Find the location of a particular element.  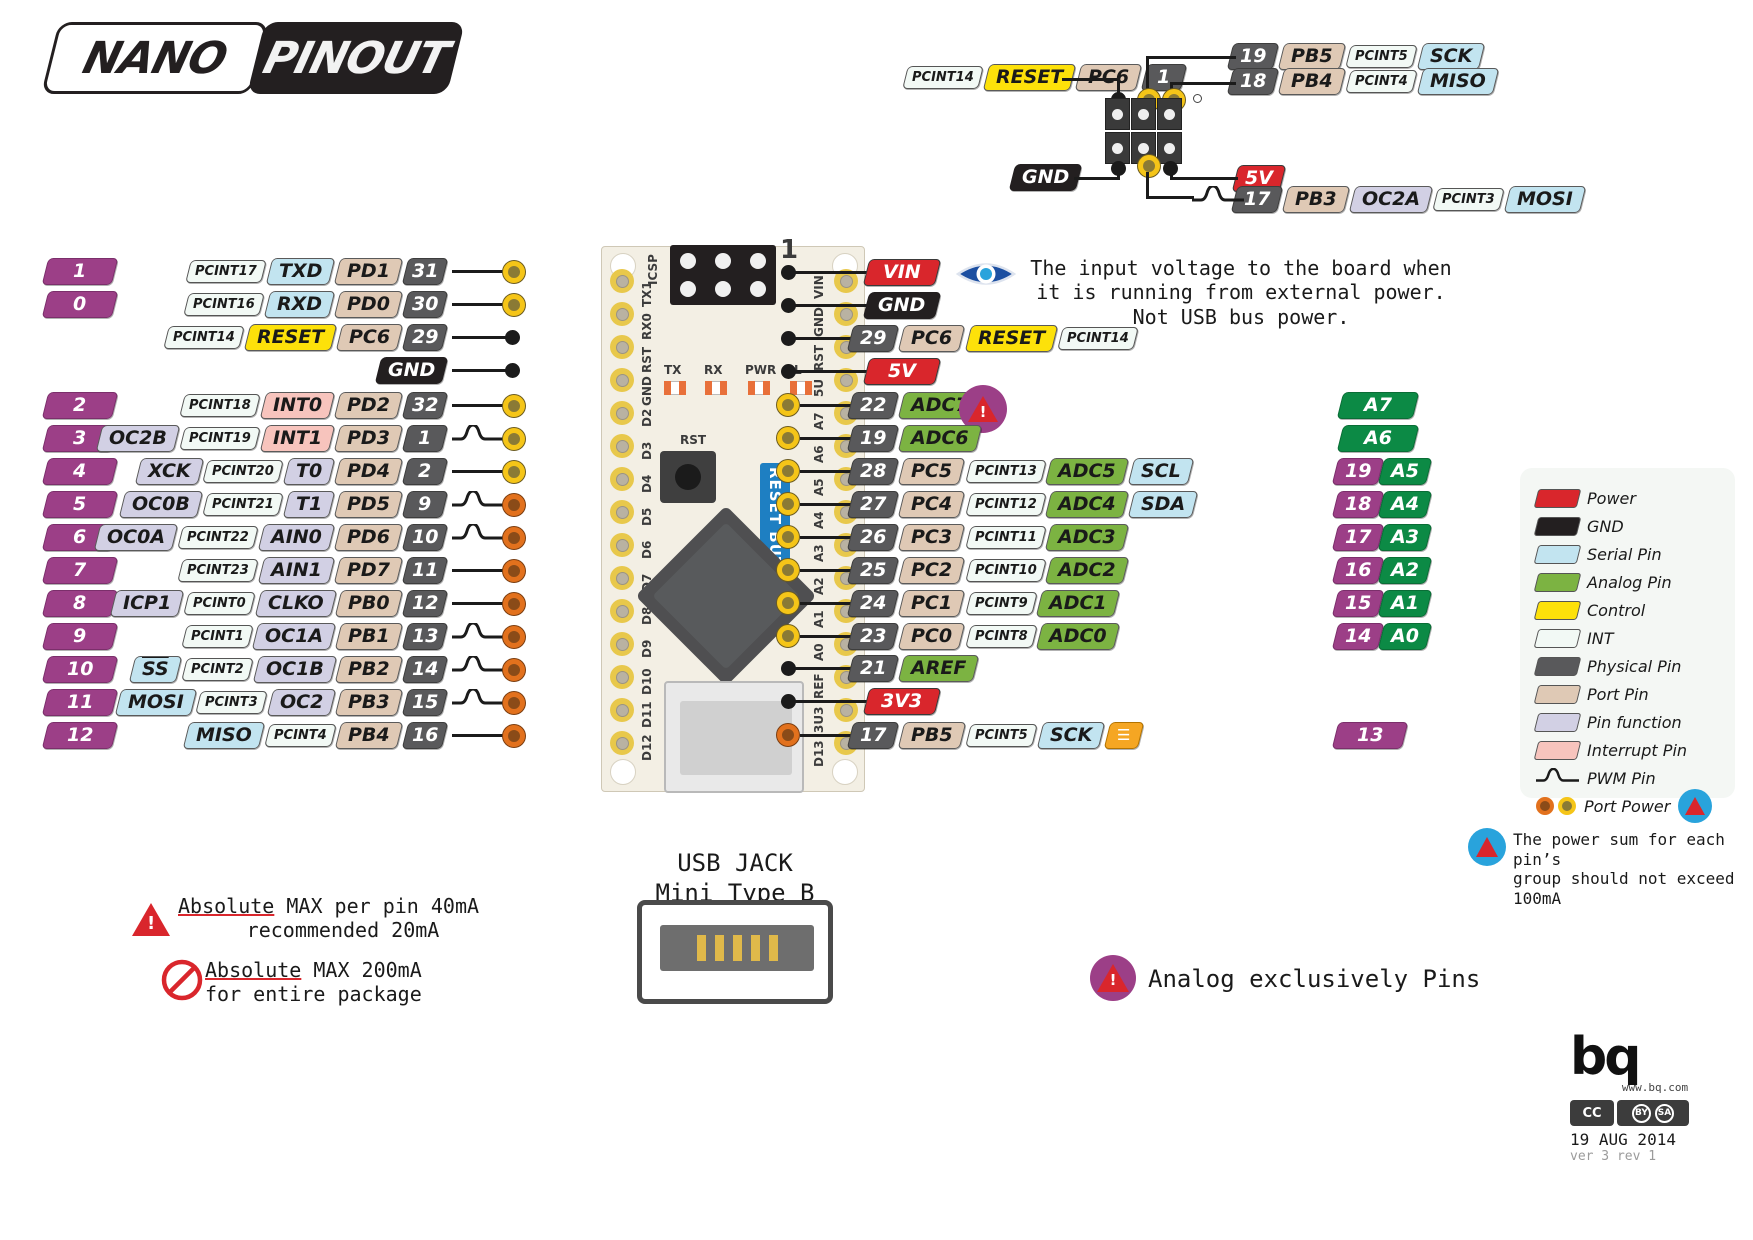

l11-pad is located at coordinates (514, 637).